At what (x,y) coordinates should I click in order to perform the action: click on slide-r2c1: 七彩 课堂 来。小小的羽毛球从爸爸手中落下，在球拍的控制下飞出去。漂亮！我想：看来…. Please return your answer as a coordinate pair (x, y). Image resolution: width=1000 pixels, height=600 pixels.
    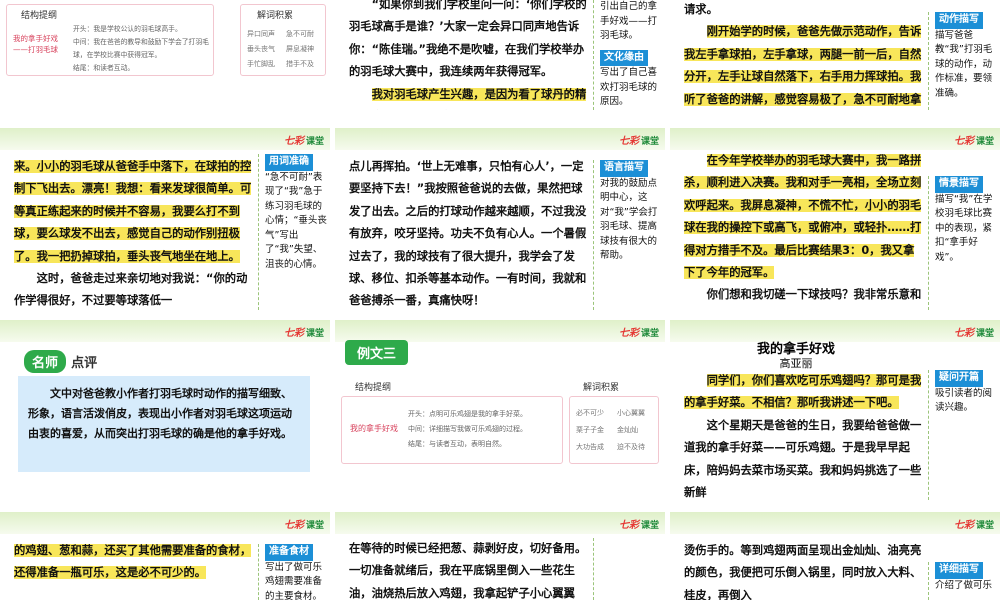
    Looking at the image, I should click on (165, 219).